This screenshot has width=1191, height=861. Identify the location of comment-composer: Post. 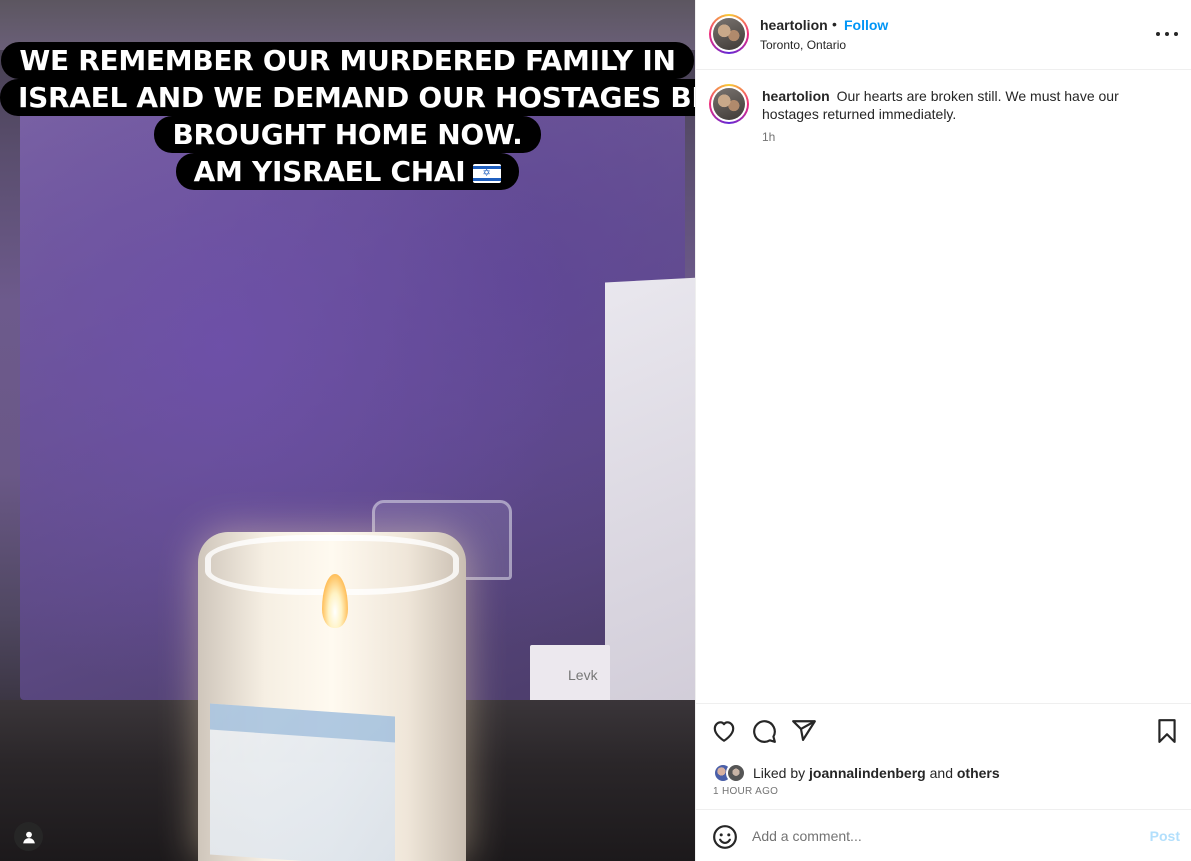
(943, 835).